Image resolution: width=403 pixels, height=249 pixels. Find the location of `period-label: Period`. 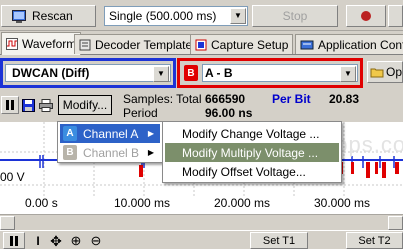

period-label: Period is located at coordinates (140, 113).